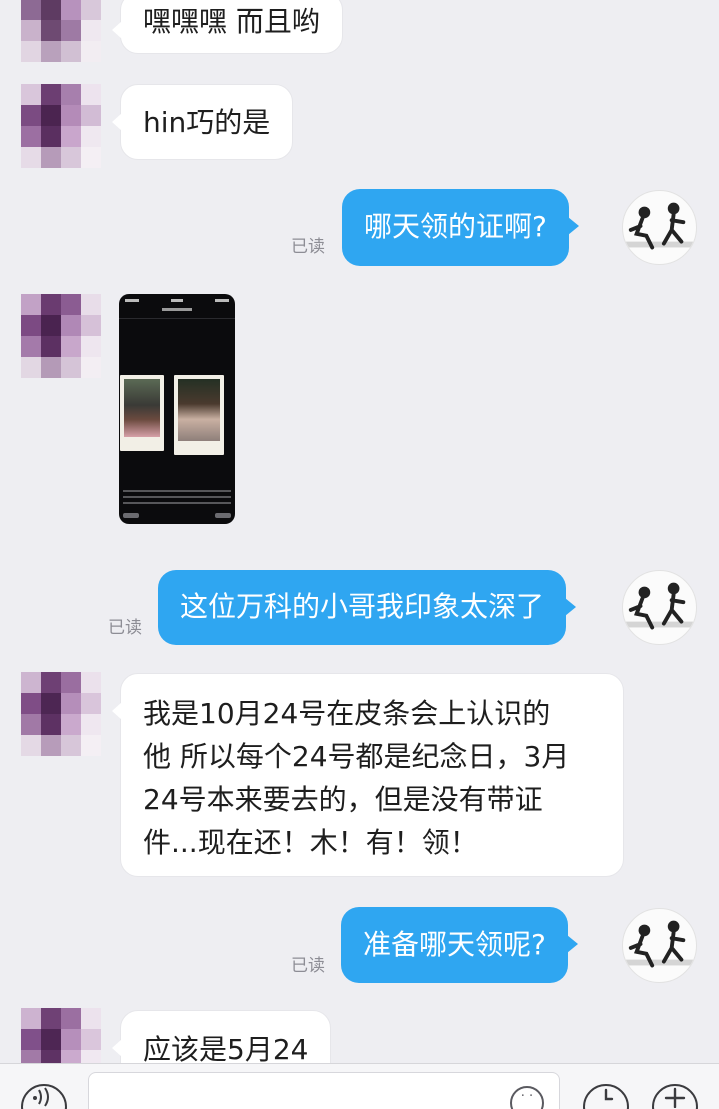 This screenshot has height=1109, width=719. What do you see at coordinates (207, 122) in the screenshot?
I see `message-text: hin巧的是` at bounding box center [207, 122].